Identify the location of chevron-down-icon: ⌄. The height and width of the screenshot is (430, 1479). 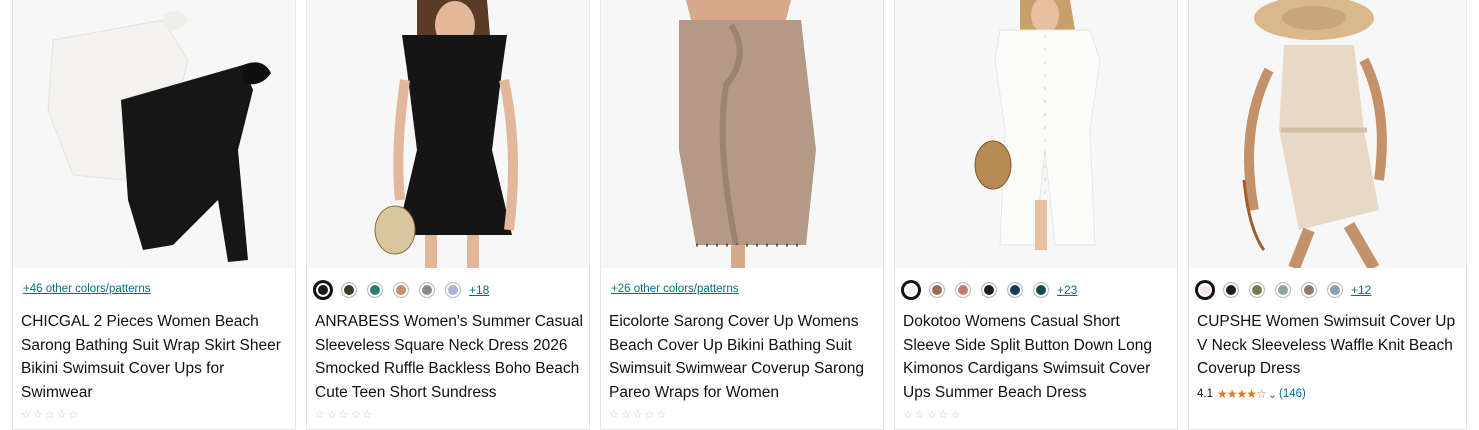
(1272, 394).